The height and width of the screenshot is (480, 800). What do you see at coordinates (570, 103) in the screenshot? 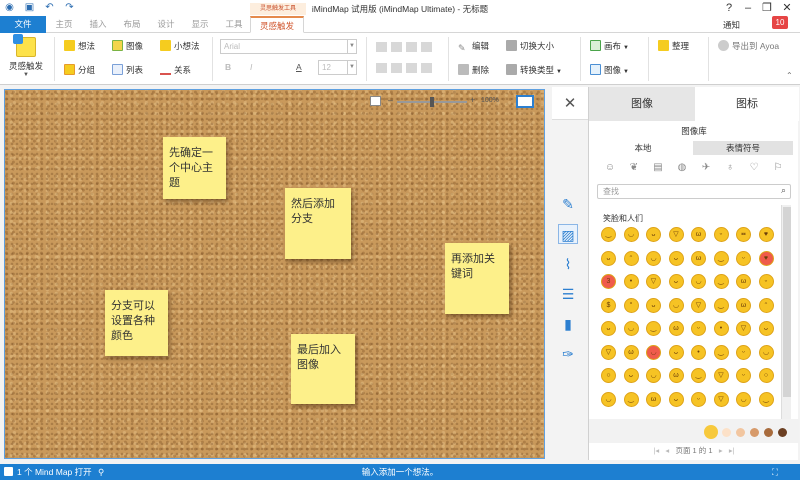
I see `close-panel-button: ✕` at bounding box center [570, 103].